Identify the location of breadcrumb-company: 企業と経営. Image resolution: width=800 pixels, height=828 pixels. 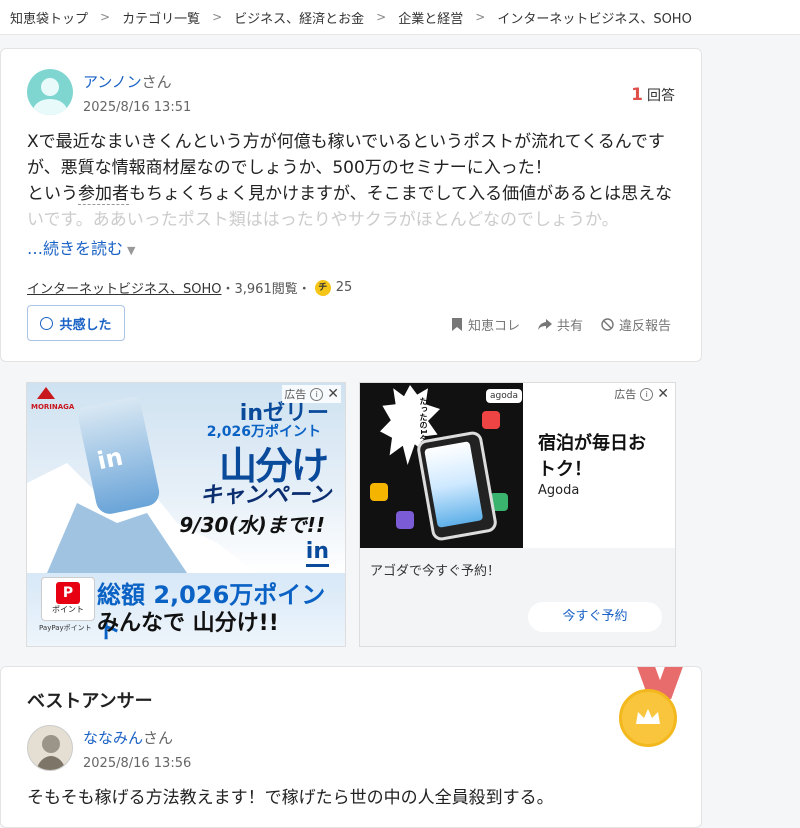
(430, 17).